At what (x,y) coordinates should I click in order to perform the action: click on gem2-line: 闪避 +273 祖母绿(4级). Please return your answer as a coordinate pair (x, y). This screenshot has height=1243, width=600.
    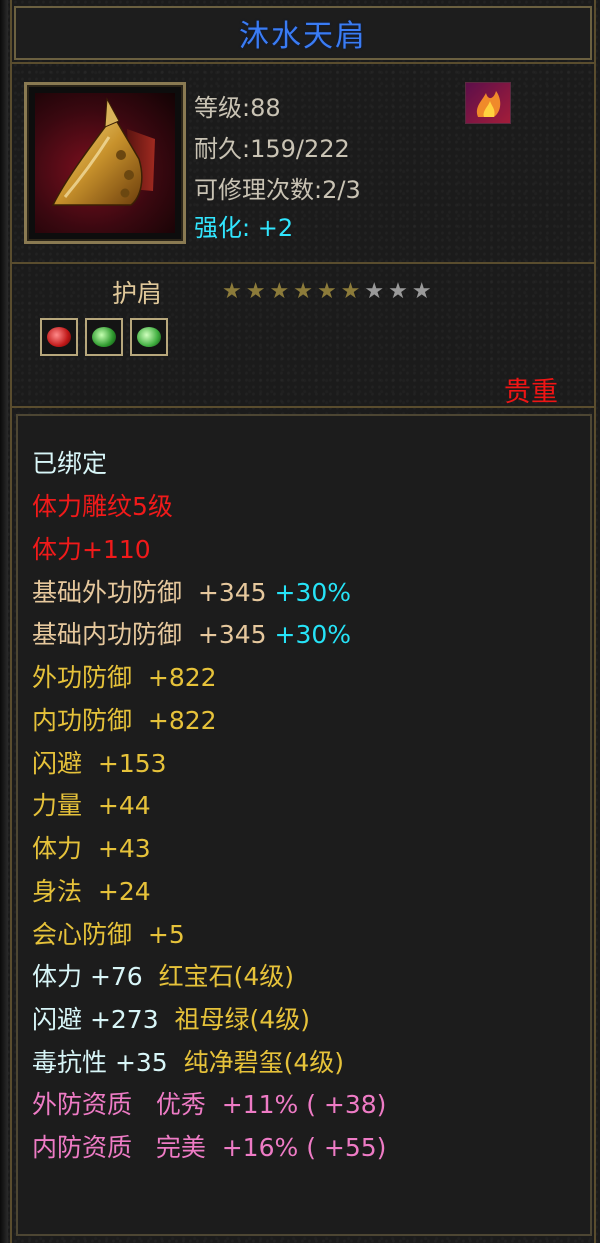
    Looking at the image, I should click on (171, 1018).